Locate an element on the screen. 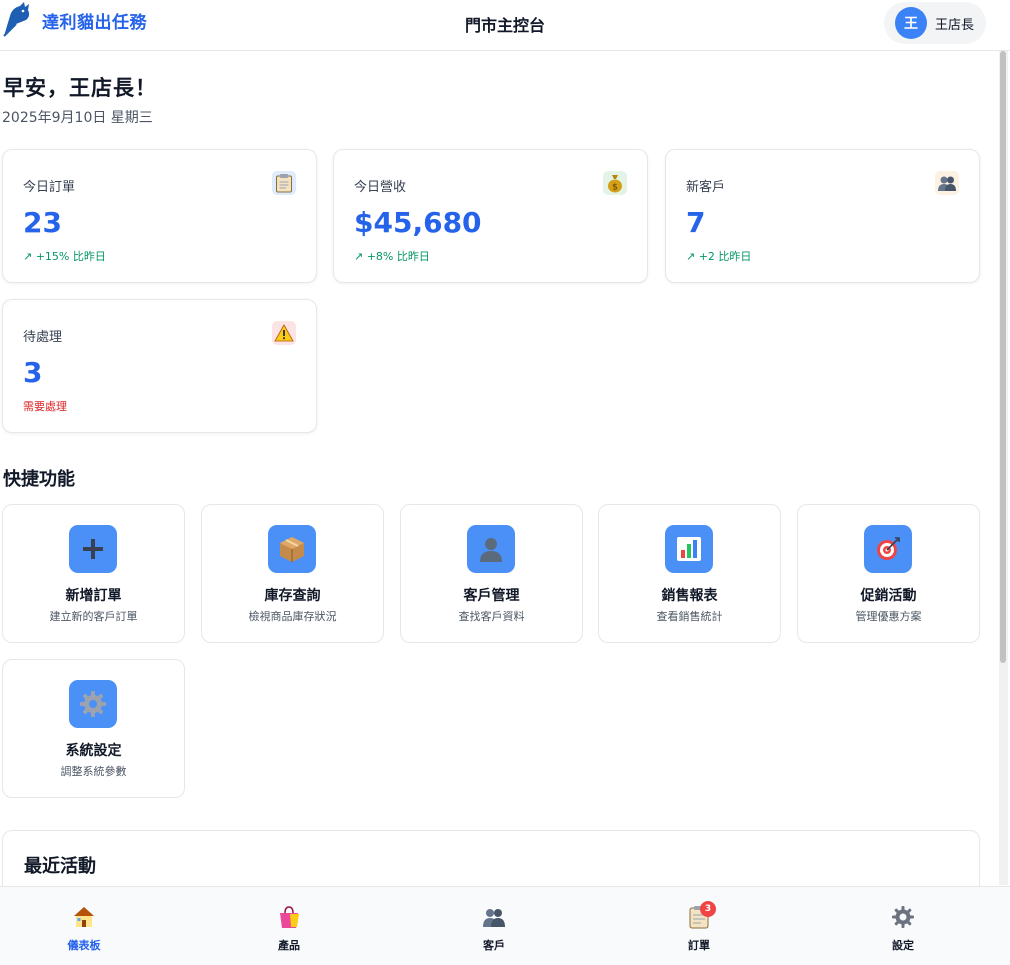 The image size is (1010, 965). nav-item-customers: 客戶 is located at coordinates (494, 926).